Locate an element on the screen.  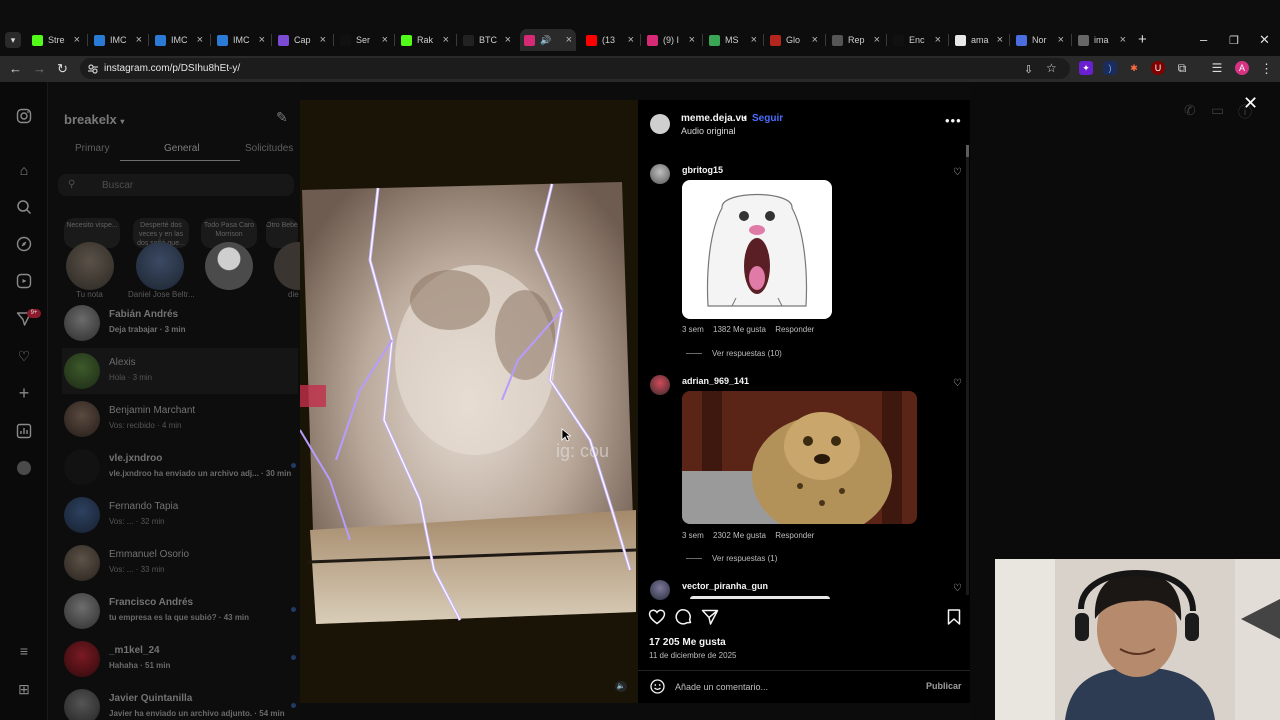
tab-requests: Solicitudes is located at coordinates (269, 148).